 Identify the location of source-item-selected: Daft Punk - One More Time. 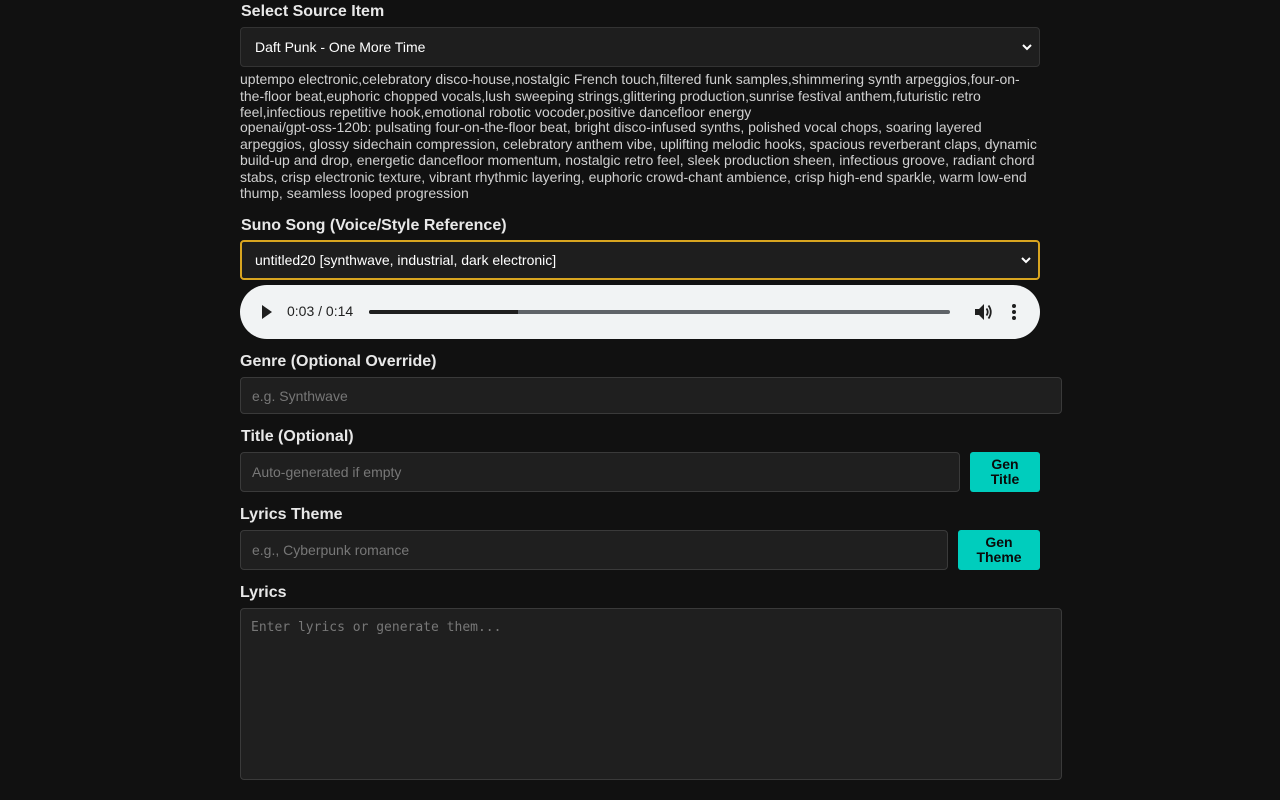
(340, 47).